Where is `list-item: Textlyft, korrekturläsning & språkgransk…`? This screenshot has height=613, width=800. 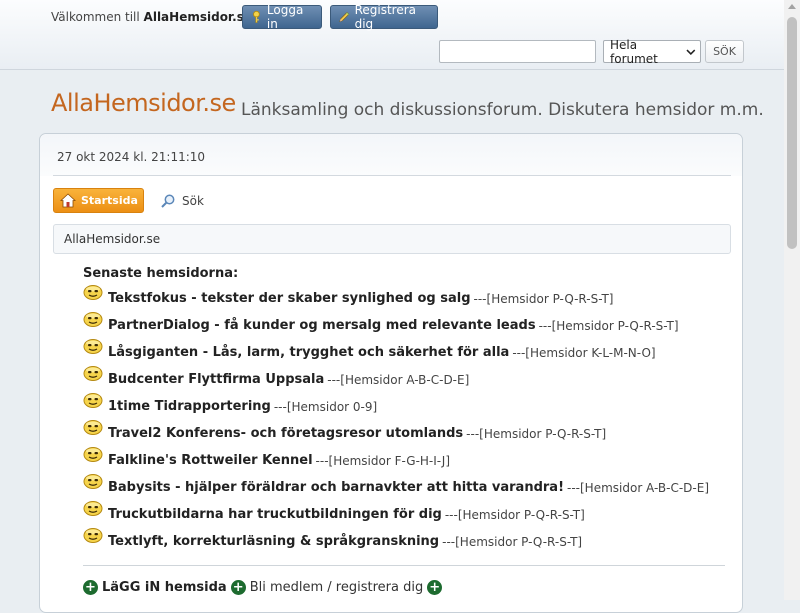 list-item: Textlyft, korrekturläsning & språkgransk… is located at coordinates (403, 542).